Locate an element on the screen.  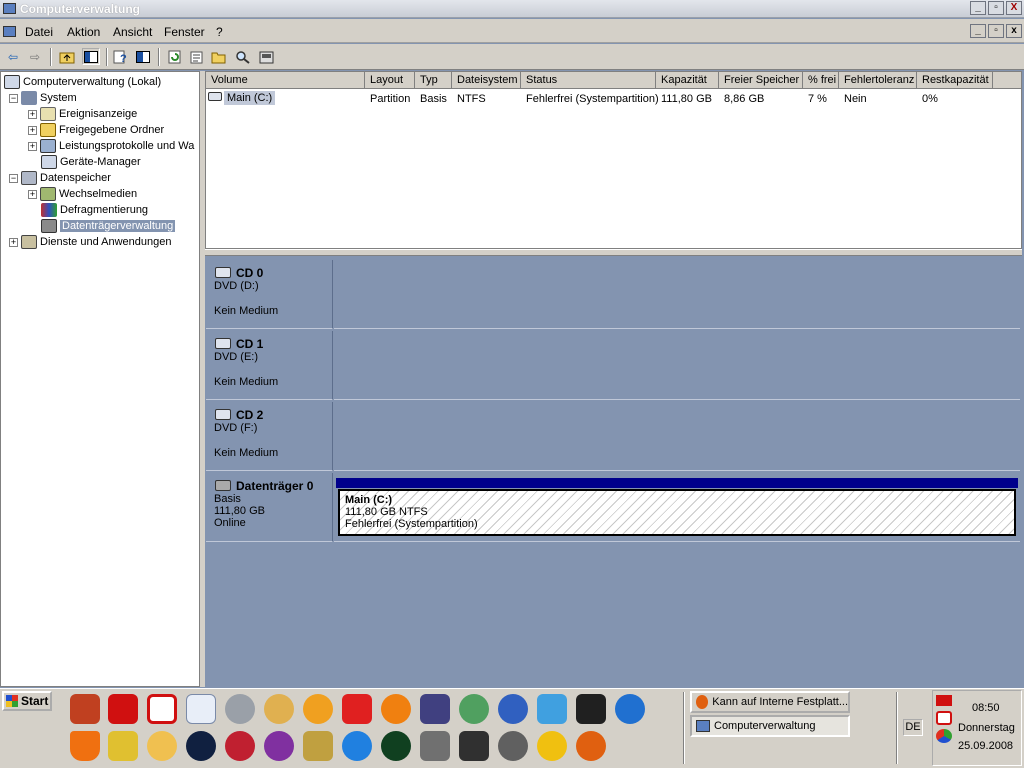
open-folder-icon is located at coordinates (219, 56).